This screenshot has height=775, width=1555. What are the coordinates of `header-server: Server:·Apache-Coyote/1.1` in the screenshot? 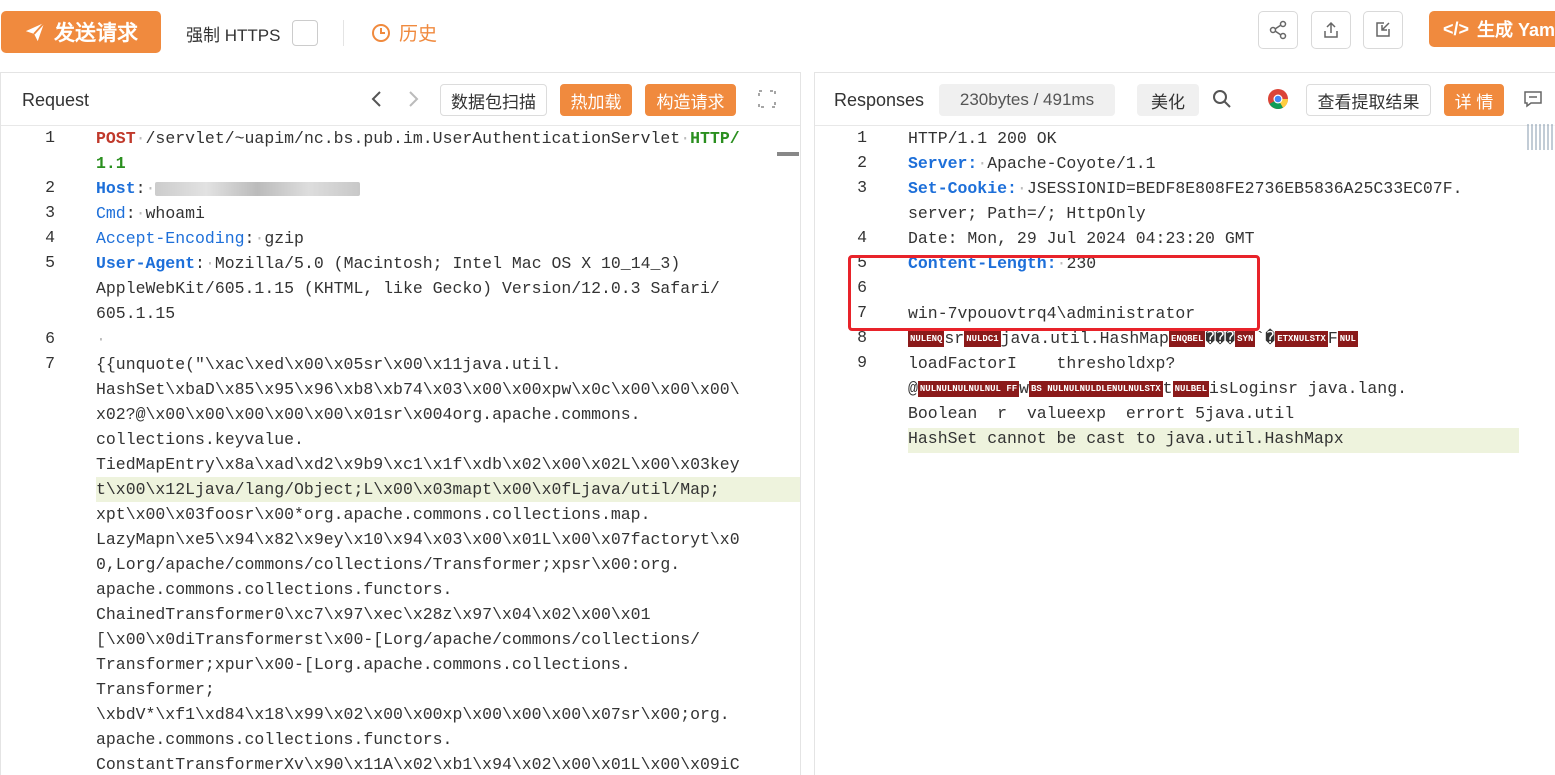 It's located at (1032, 163).